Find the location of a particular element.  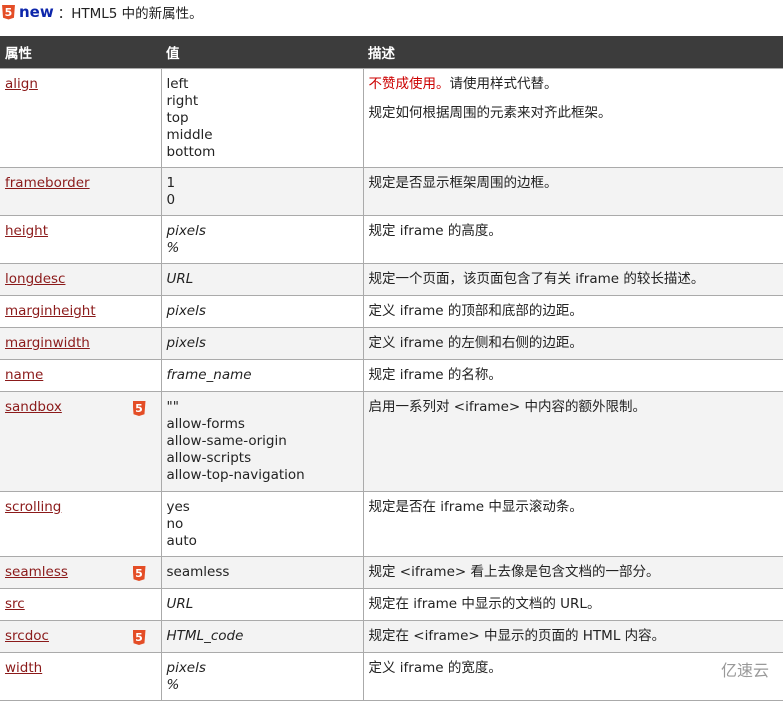

table-row: height pixels% 规定 iframe 的高度。 is located at coordinates (391, 239).